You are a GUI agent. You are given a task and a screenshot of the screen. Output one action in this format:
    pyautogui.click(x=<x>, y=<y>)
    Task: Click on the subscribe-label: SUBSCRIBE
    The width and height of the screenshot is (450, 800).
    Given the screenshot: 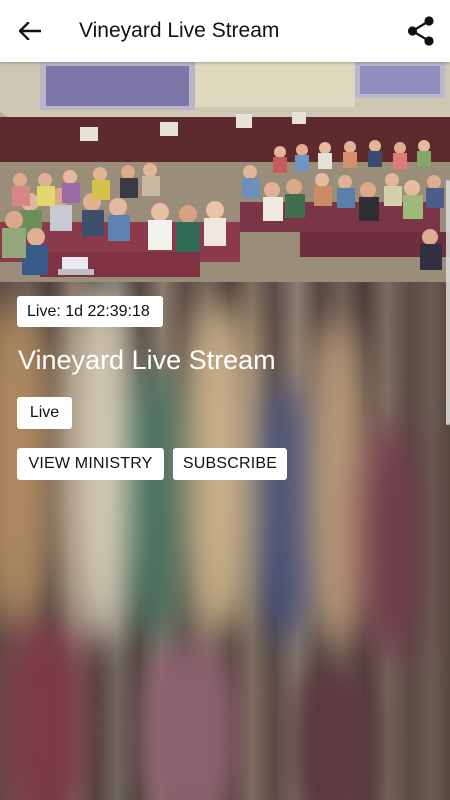 What is the action you would take?
    pyautogui.click(x=230, y=463)
    